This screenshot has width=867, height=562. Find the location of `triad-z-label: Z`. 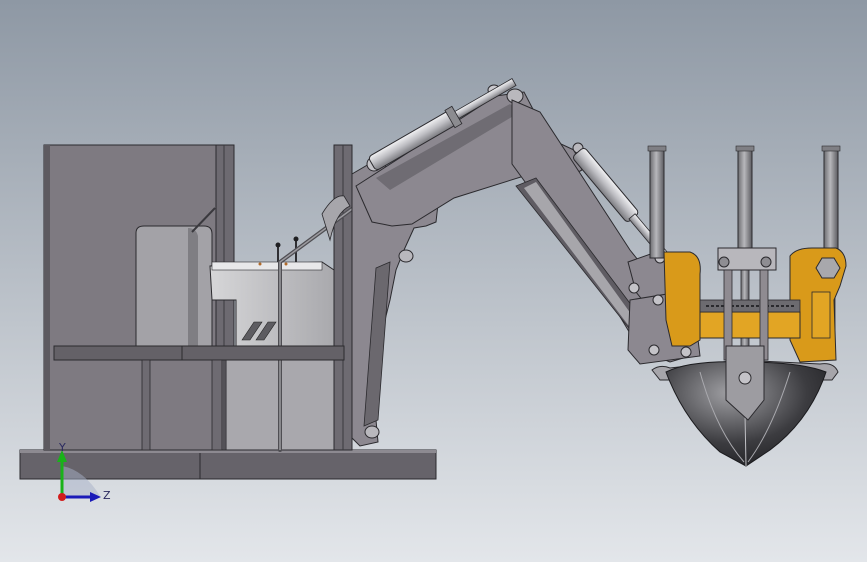

triad-z-label: Z is located at coordinates (107, 495).